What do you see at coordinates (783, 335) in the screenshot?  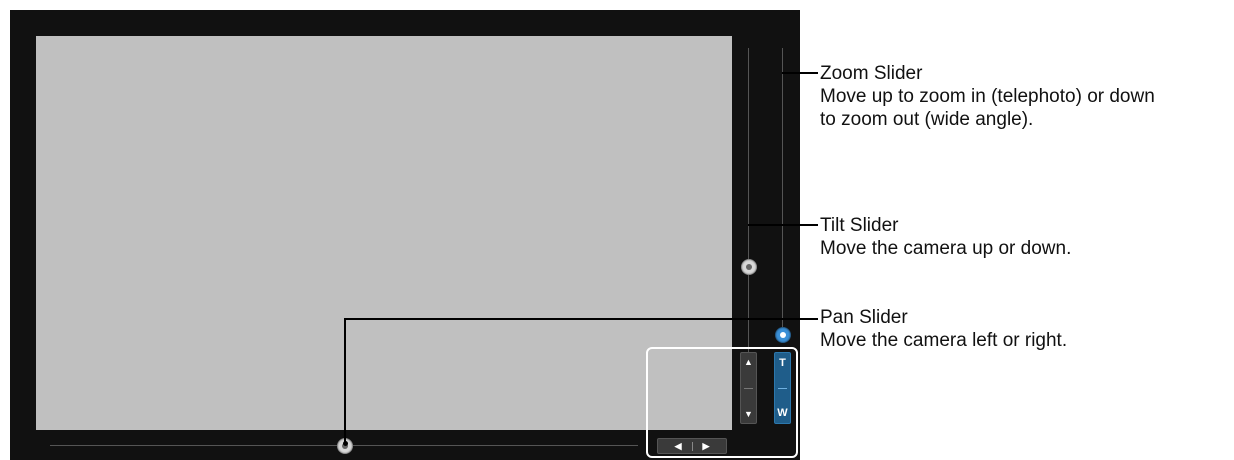 I see `zoom-slider-handle` at bounding box center [783, 335].